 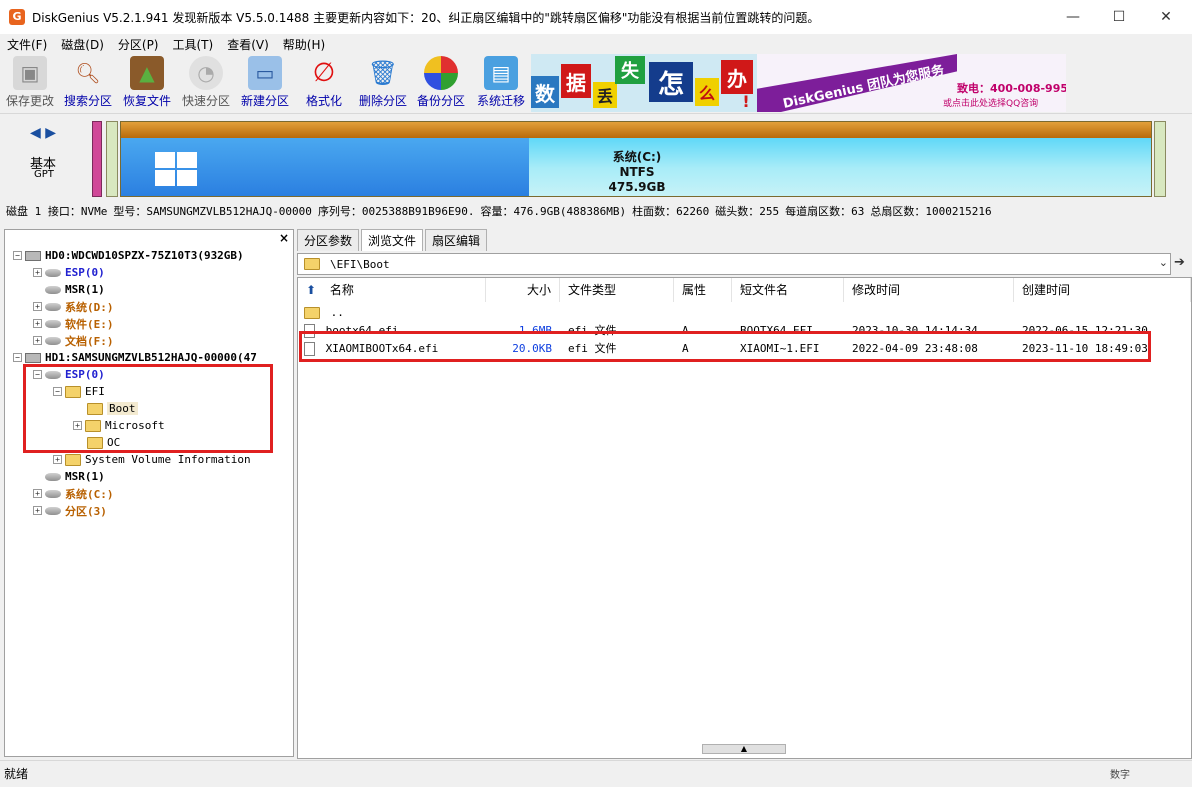 I want to click on search-partition-button: 🔍︎ 搜索分区, so click(x=88, y=84).